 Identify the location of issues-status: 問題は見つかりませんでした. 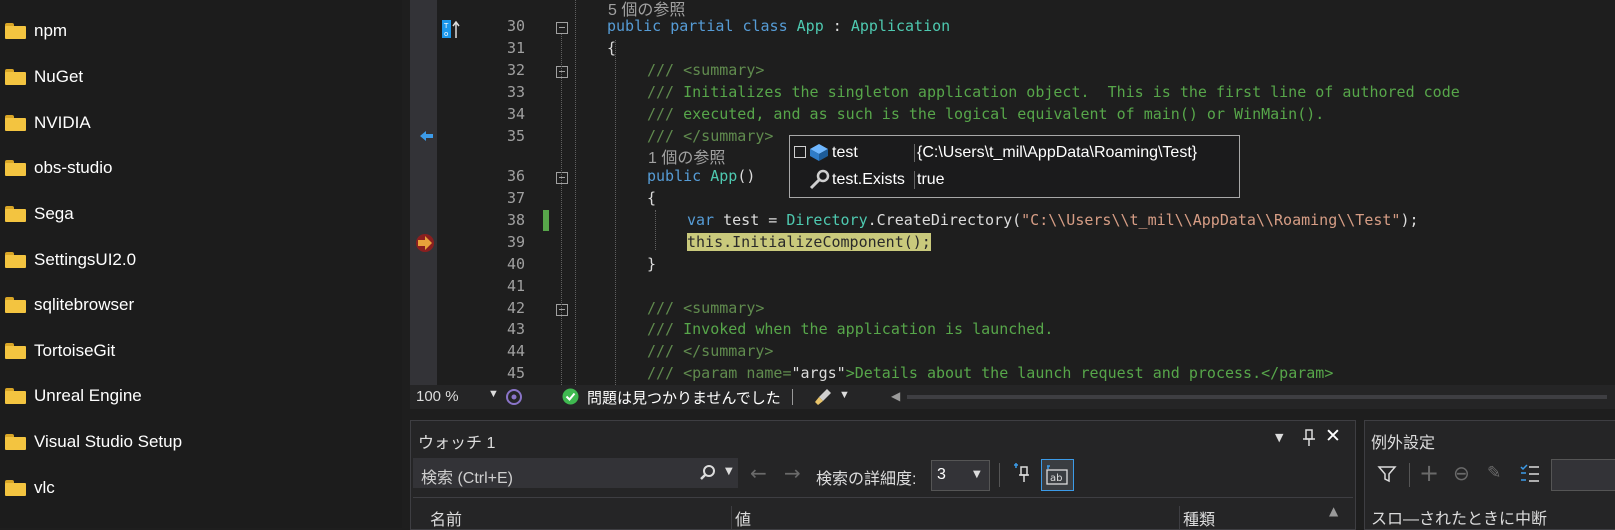
(684, 397).